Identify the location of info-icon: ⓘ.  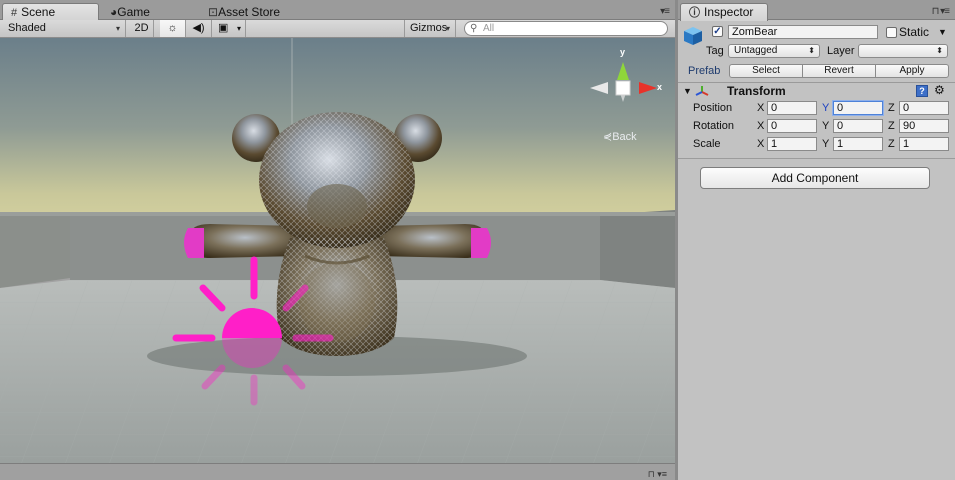
(694, 13).